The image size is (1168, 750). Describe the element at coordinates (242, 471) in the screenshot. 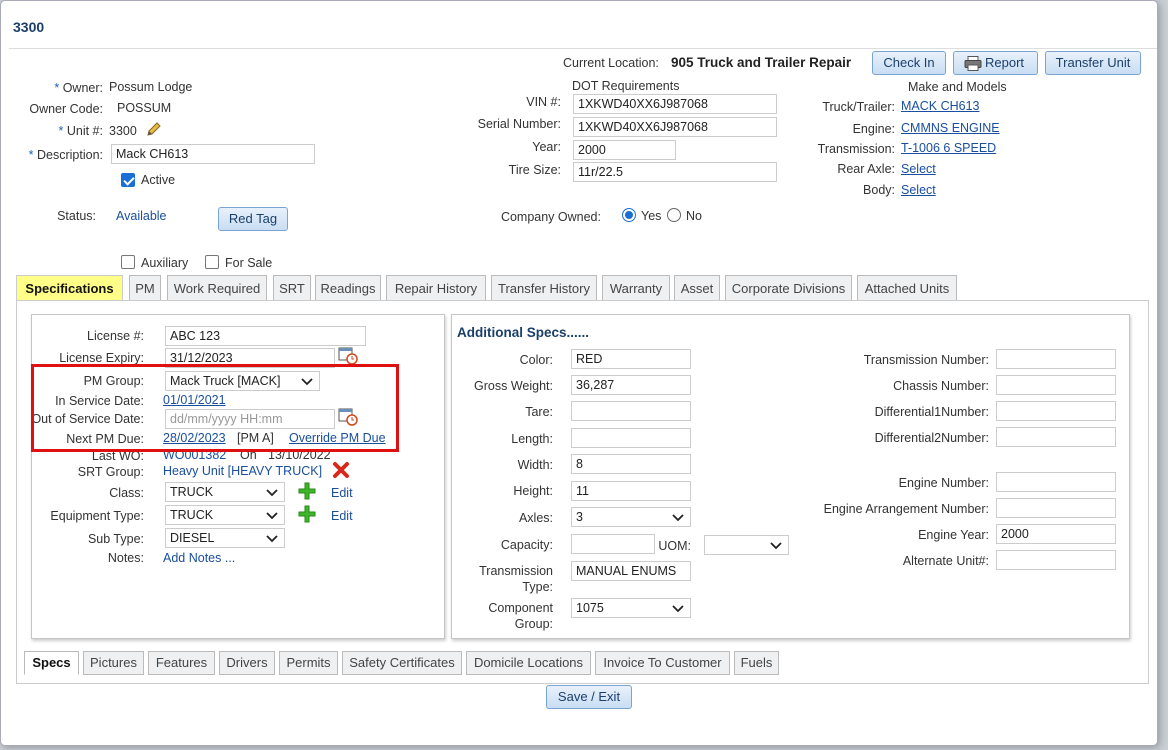

I see `srt-group-value: Heavy Unit [HEAVY TRUCK]` at that location.